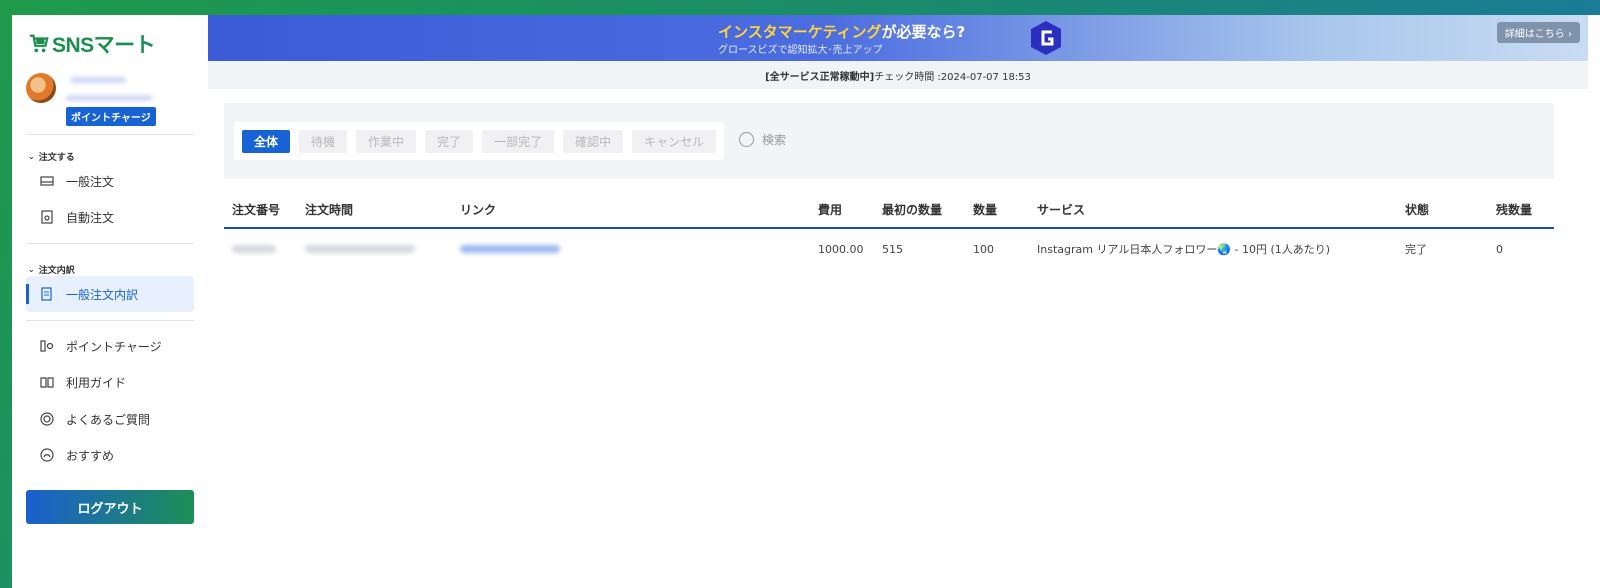  I want to click on group-history: ⌄ 注文内訳, so click(51, 269).